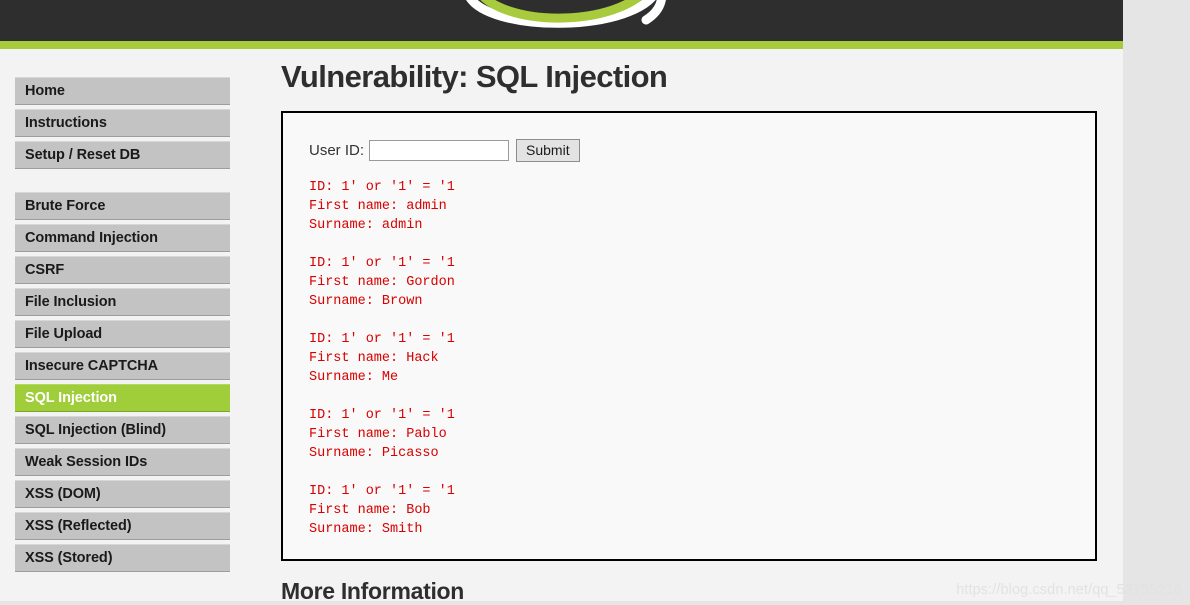 This screenshot has height=605, width=1190. I want to click on result-surname-line: Surname: Smith, so click(702, 529).